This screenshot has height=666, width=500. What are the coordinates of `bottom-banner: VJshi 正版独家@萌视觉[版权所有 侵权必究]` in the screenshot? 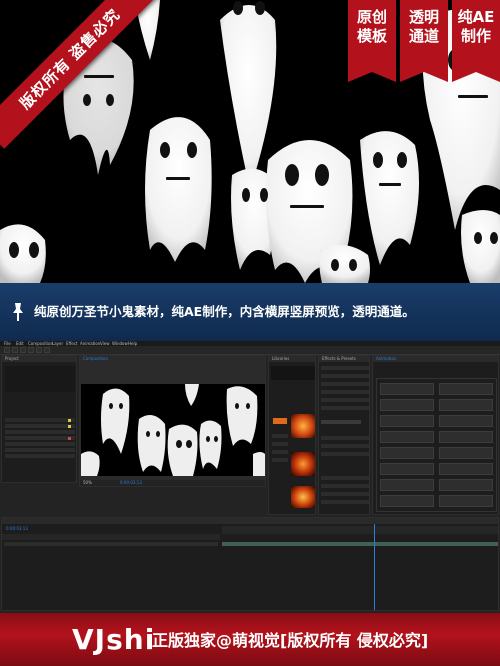 It's located at (250, 639).